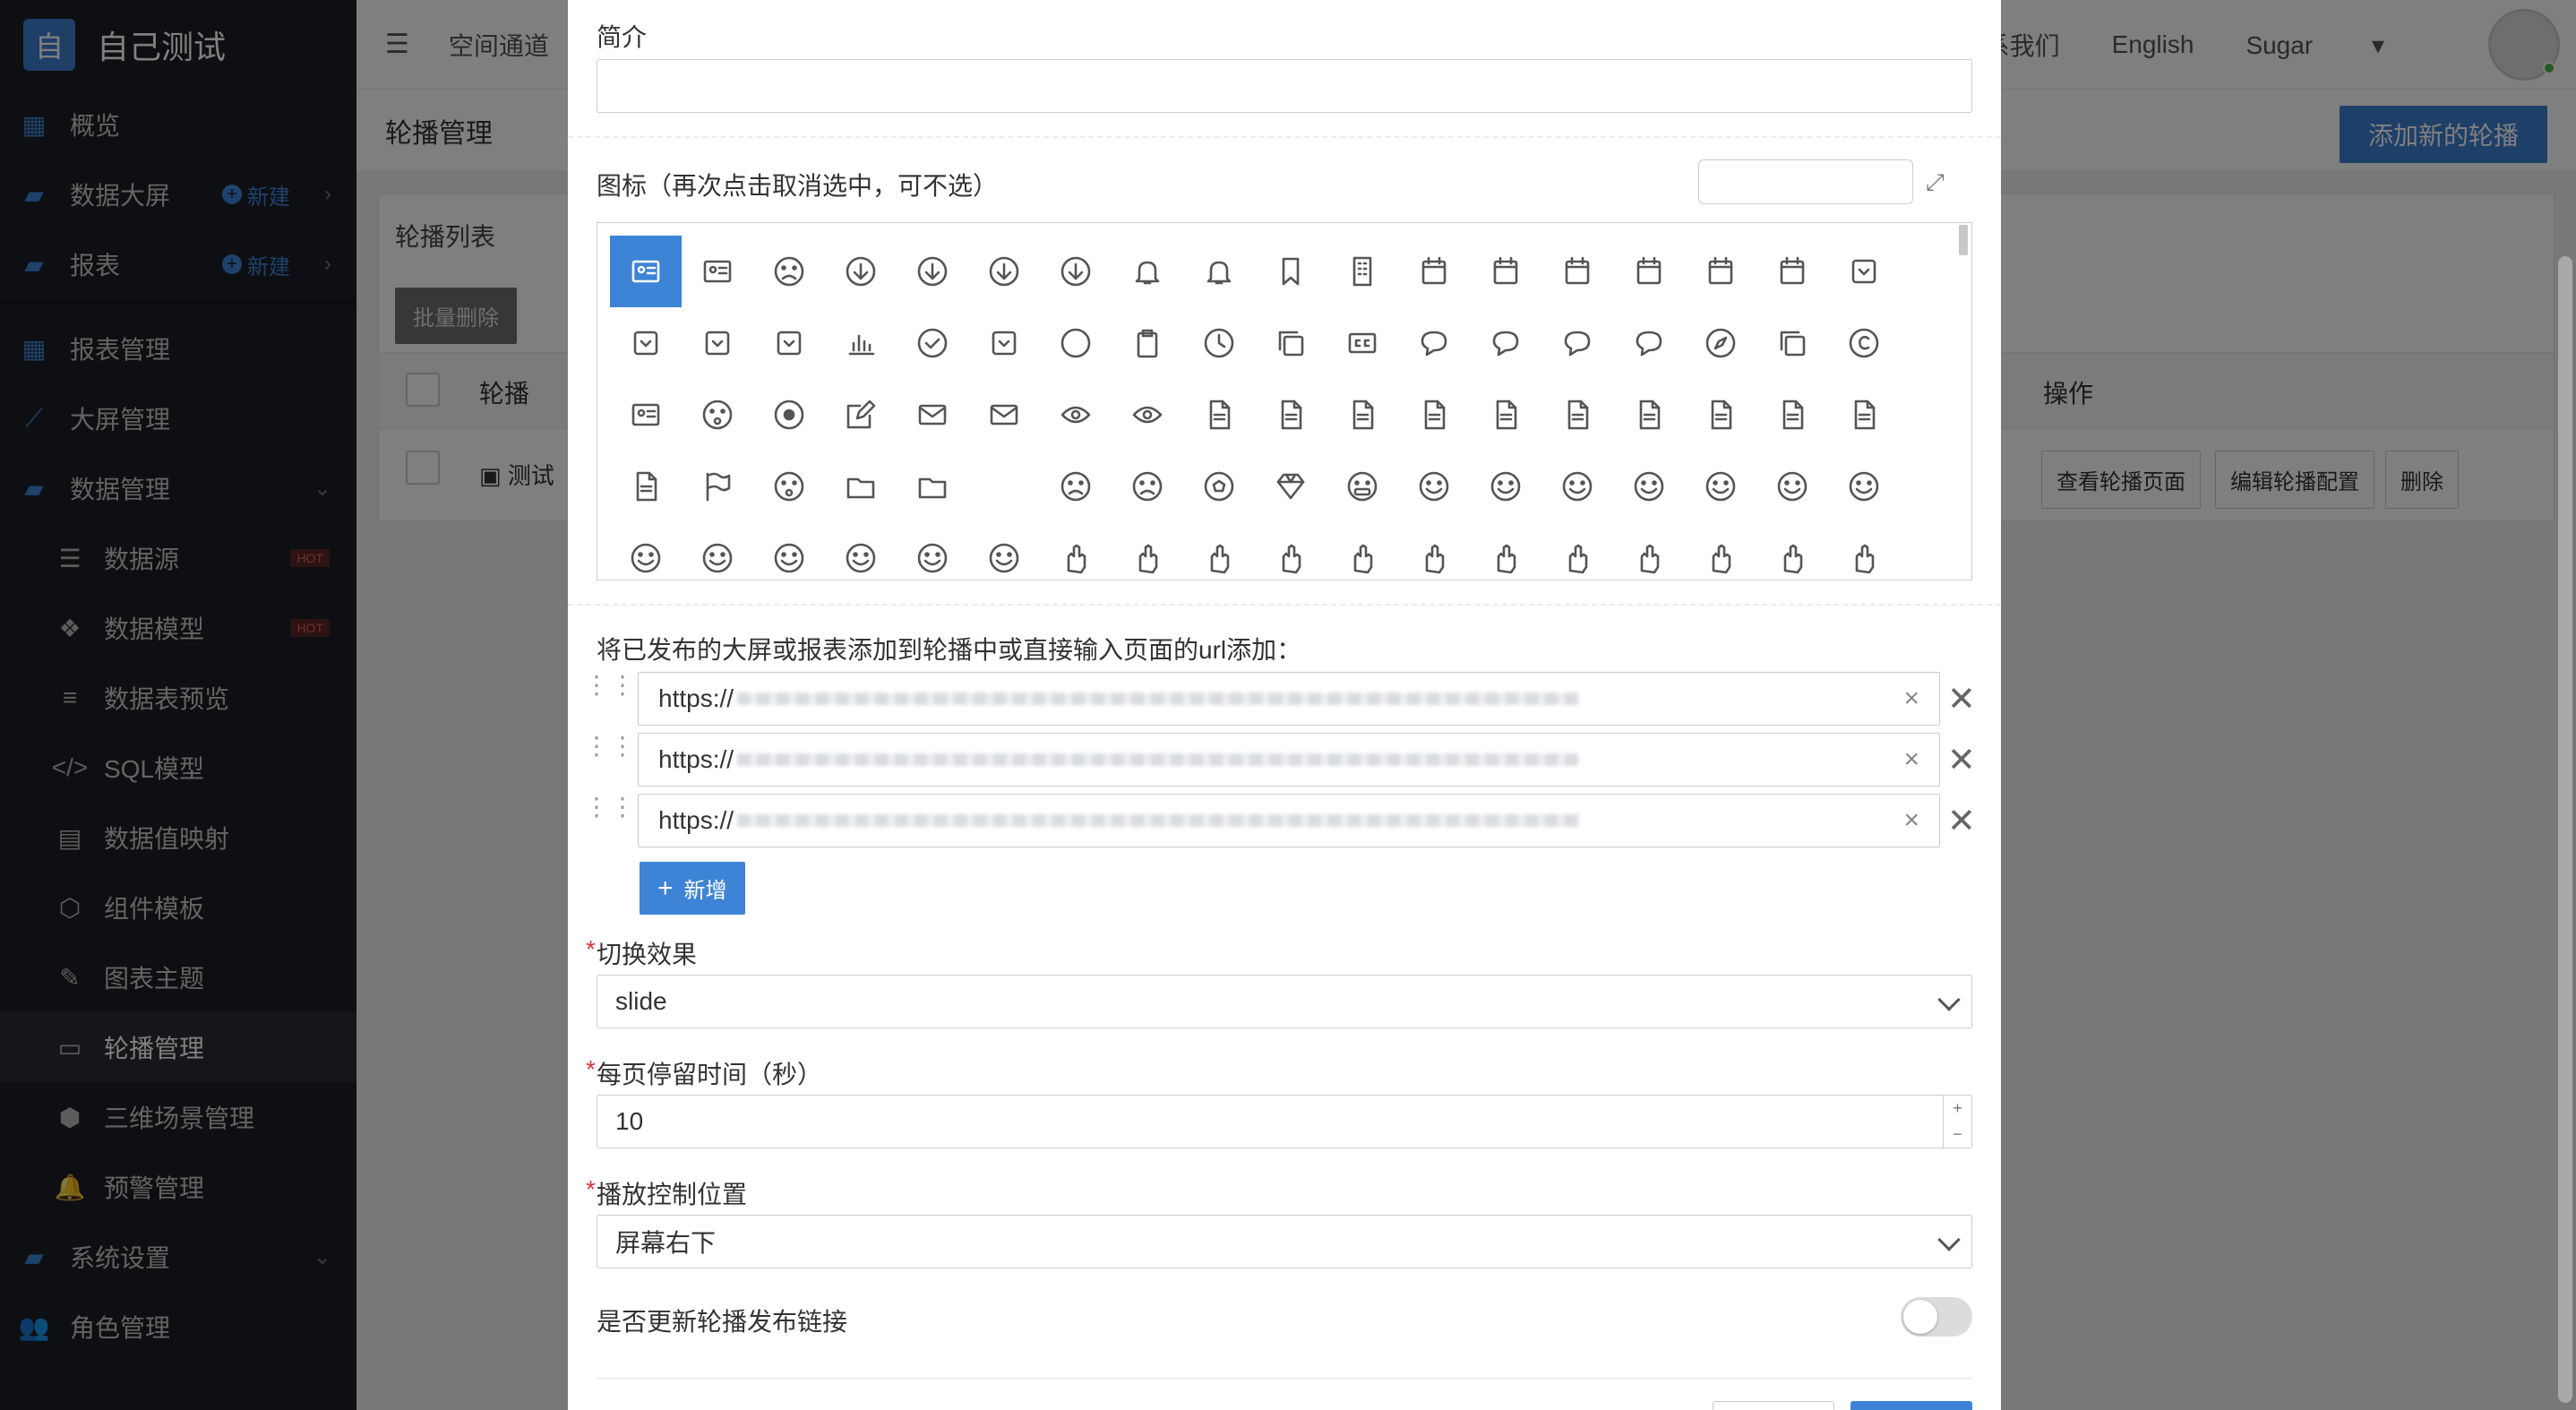 The height and width of the screenshot is (1410, 2576). I want to click on file-image-icon, so click(1649, 415).